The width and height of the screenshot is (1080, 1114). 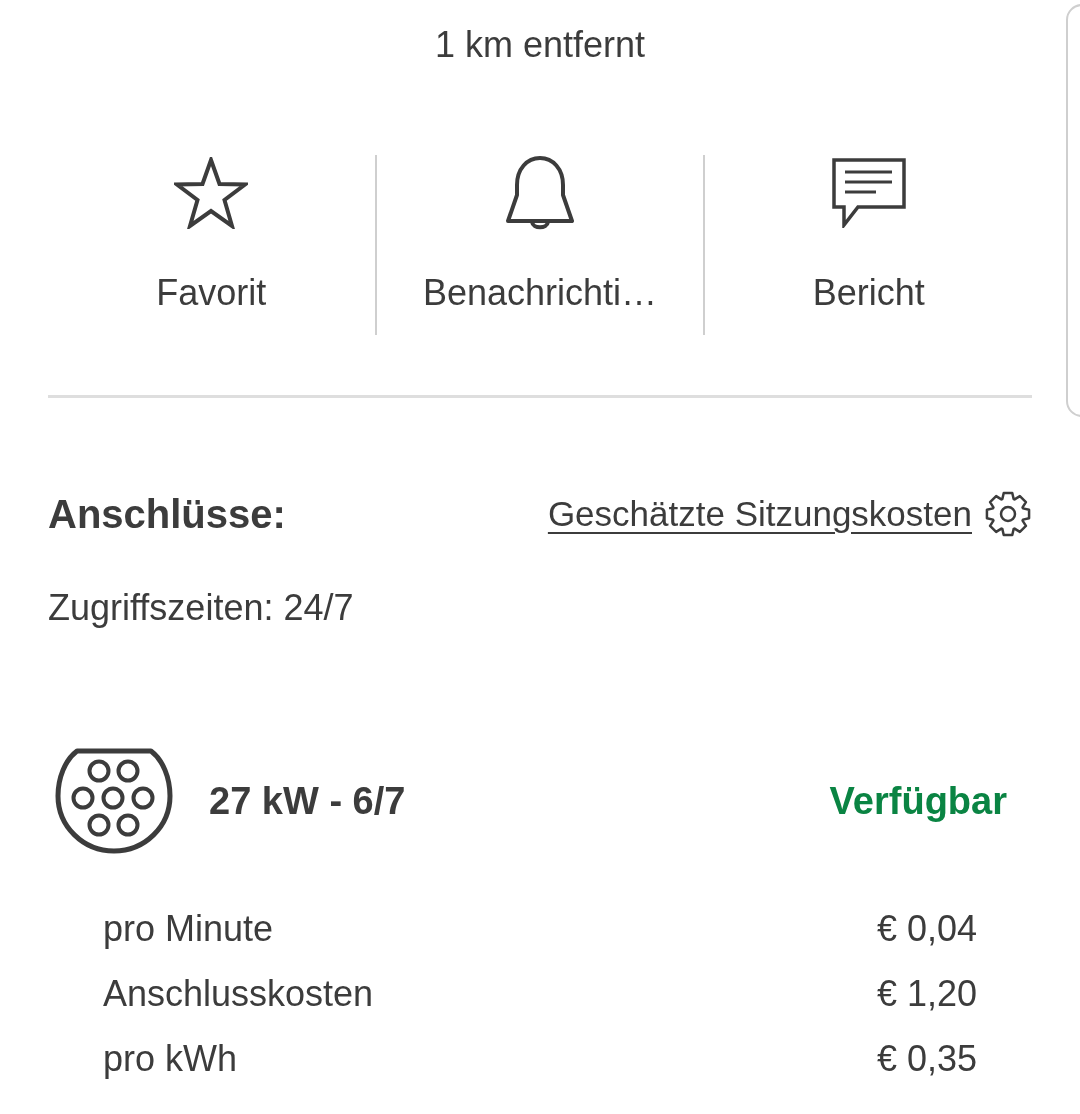 What do you see at coordinates (114, 801) in the screenshot?
I see `plug-socket-icon` at bounding box center [114, 801].